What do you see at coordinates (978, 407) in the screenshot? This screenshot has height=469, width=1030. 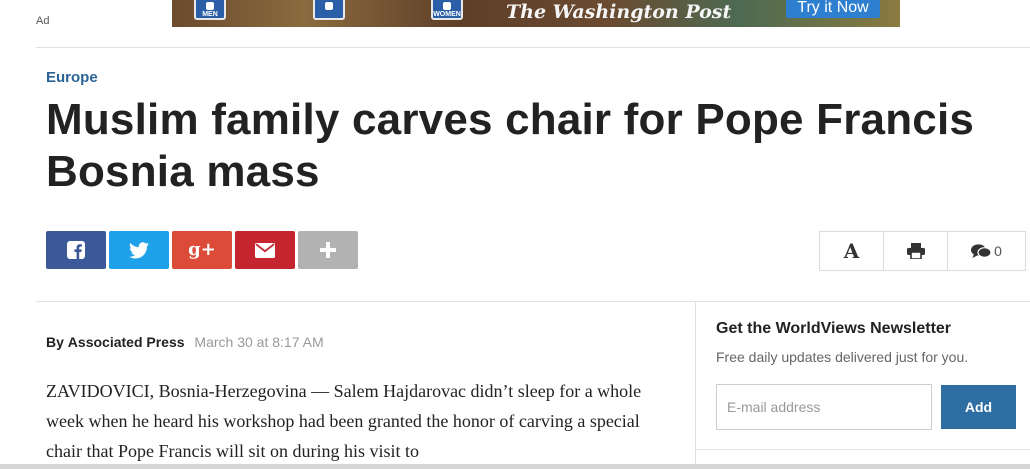 I see `newsletter-add-button: Add` at bounding box center [978, 407].